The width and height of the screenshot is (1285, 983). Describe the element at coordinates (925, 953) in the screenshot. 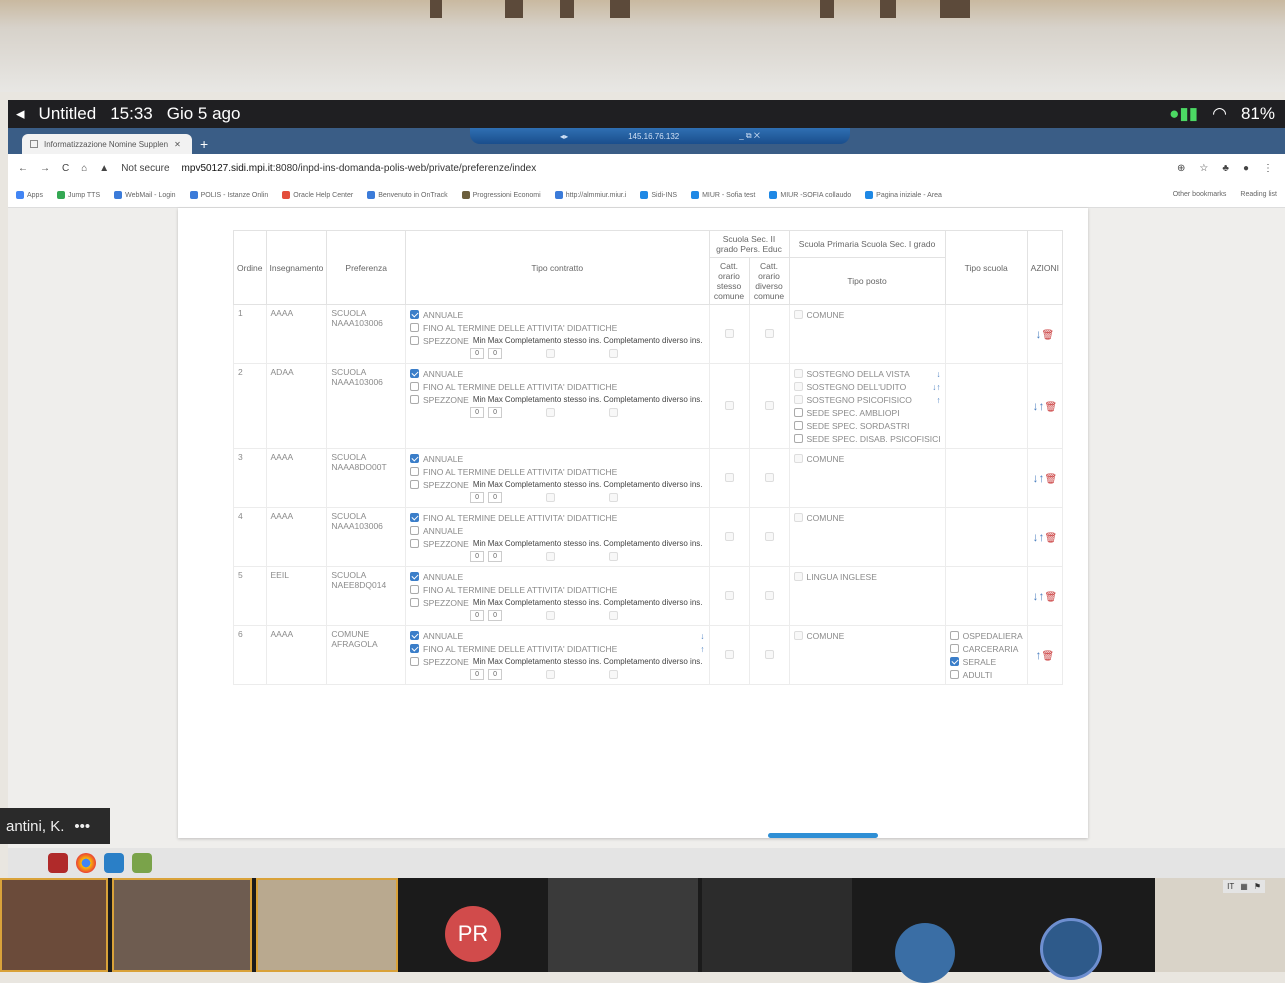

I see `participant-avatar` at that location.